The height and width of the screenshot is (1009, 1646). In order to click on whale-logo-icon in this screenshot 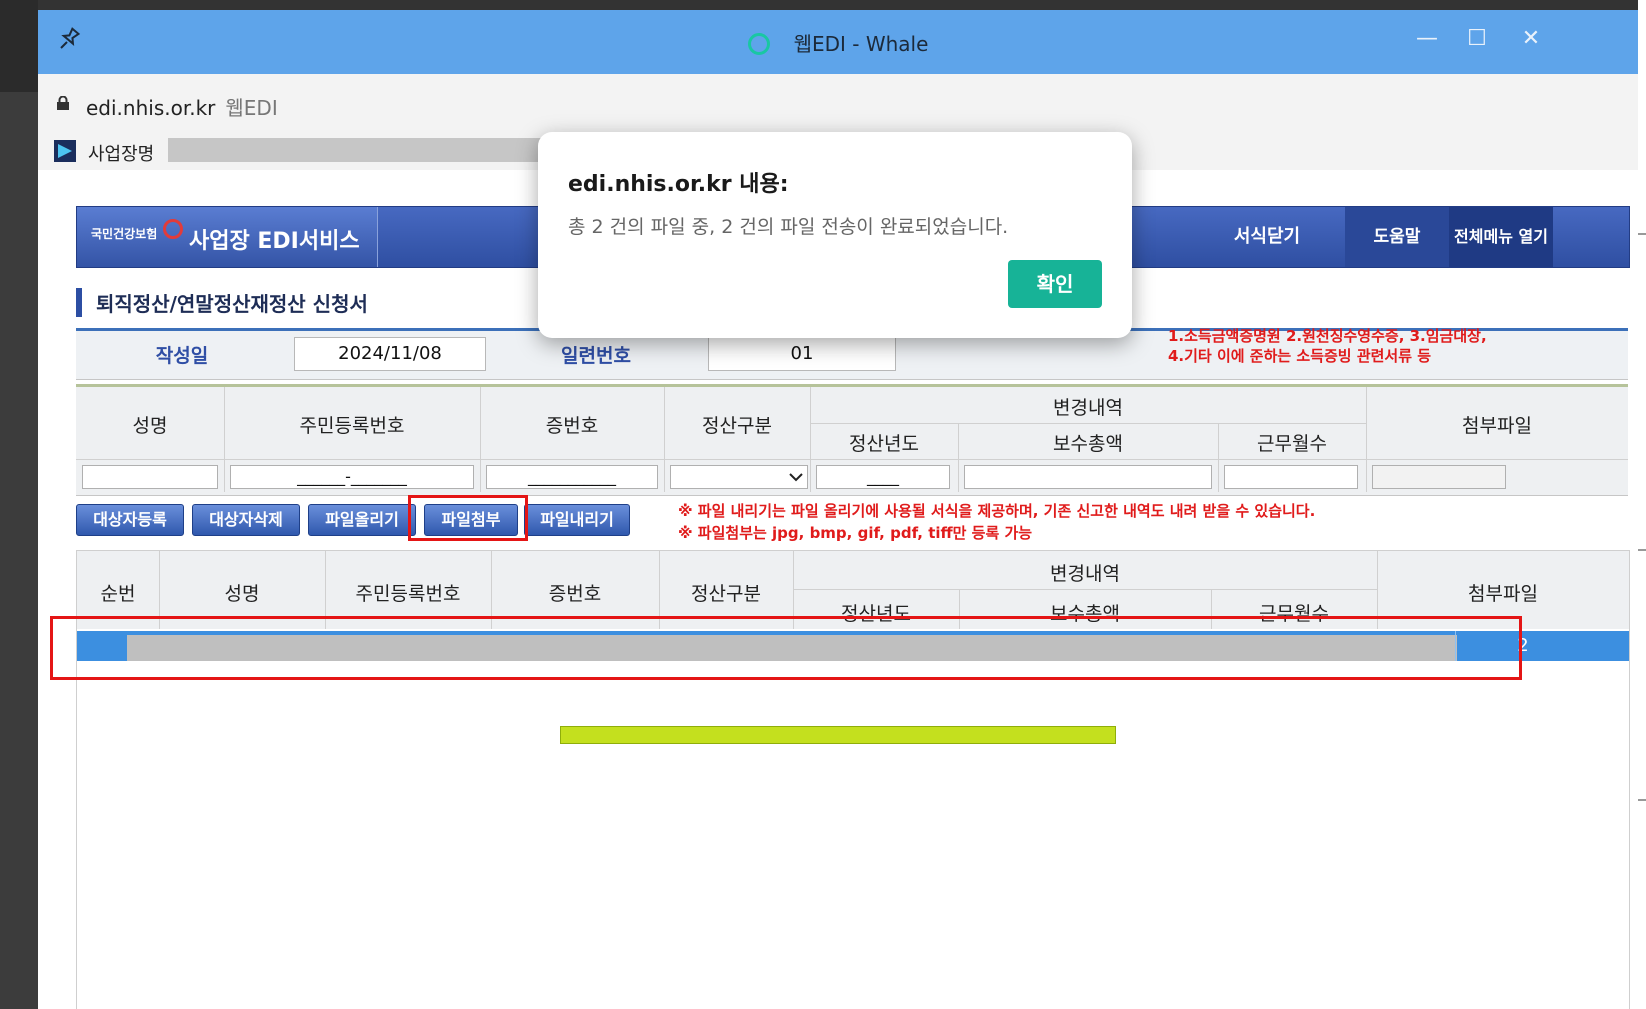, I will do `click(758, 44)`.